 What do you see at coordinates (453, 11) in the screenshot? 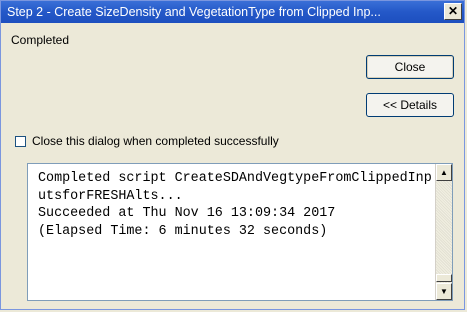
I see `close-window-icon: ✕` at bounding box center [453, 11].